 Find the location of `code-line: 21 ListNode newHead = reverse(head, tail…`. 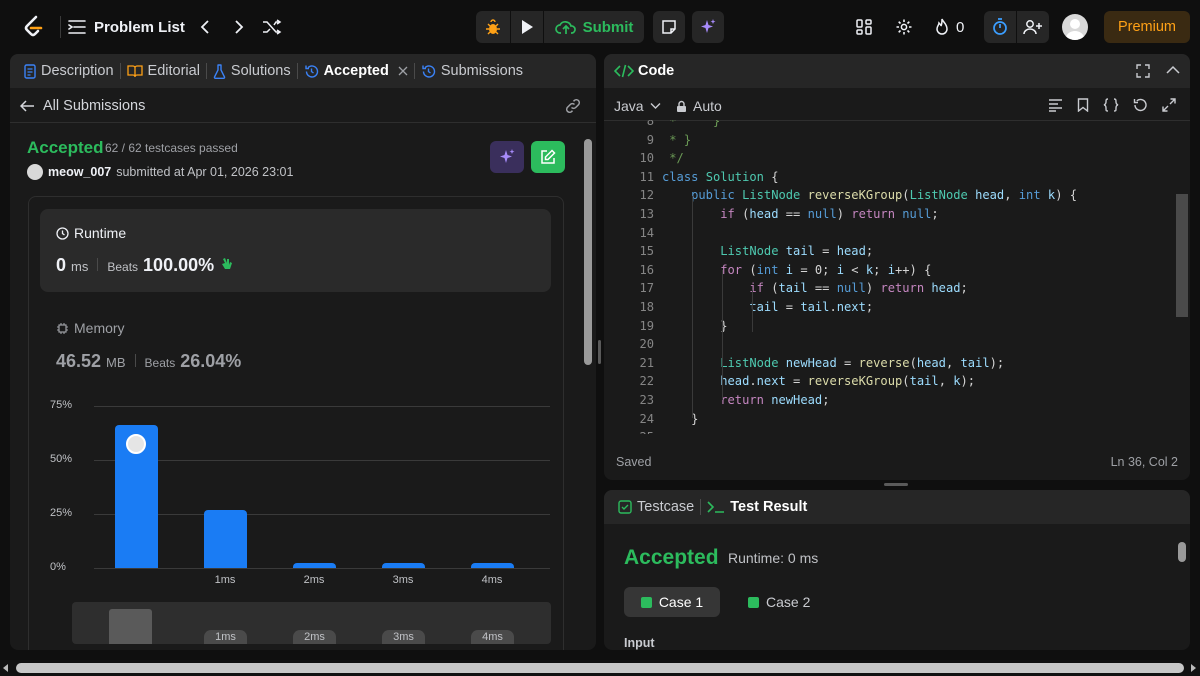

code-line: 21 ListNode newHead = reverse(head, tail… is located at coordinates (894, 363).